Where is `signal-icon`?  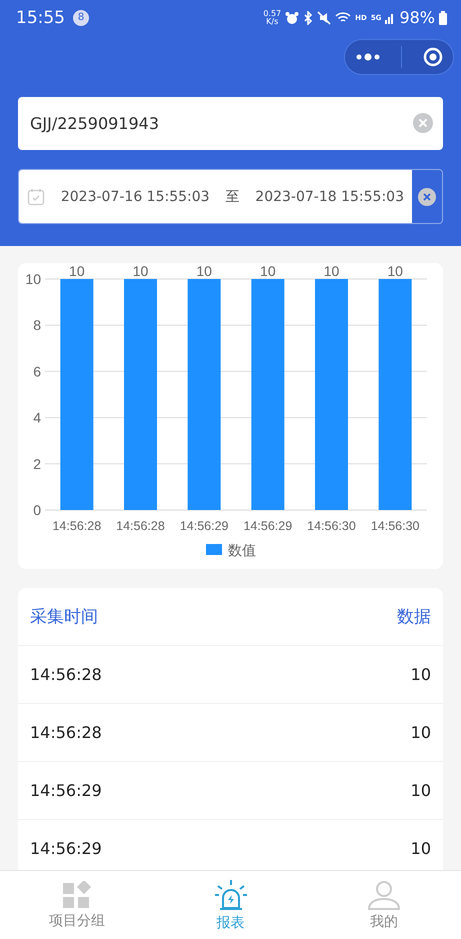 signal-icon is located at coordinates (390, 18).